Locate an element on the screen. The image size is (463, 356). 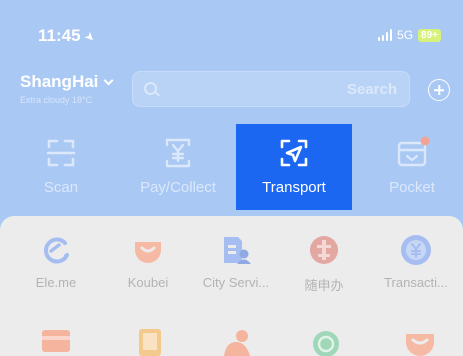
pay-collect-label: Pay/Collect is located at coordinates (178, 187).